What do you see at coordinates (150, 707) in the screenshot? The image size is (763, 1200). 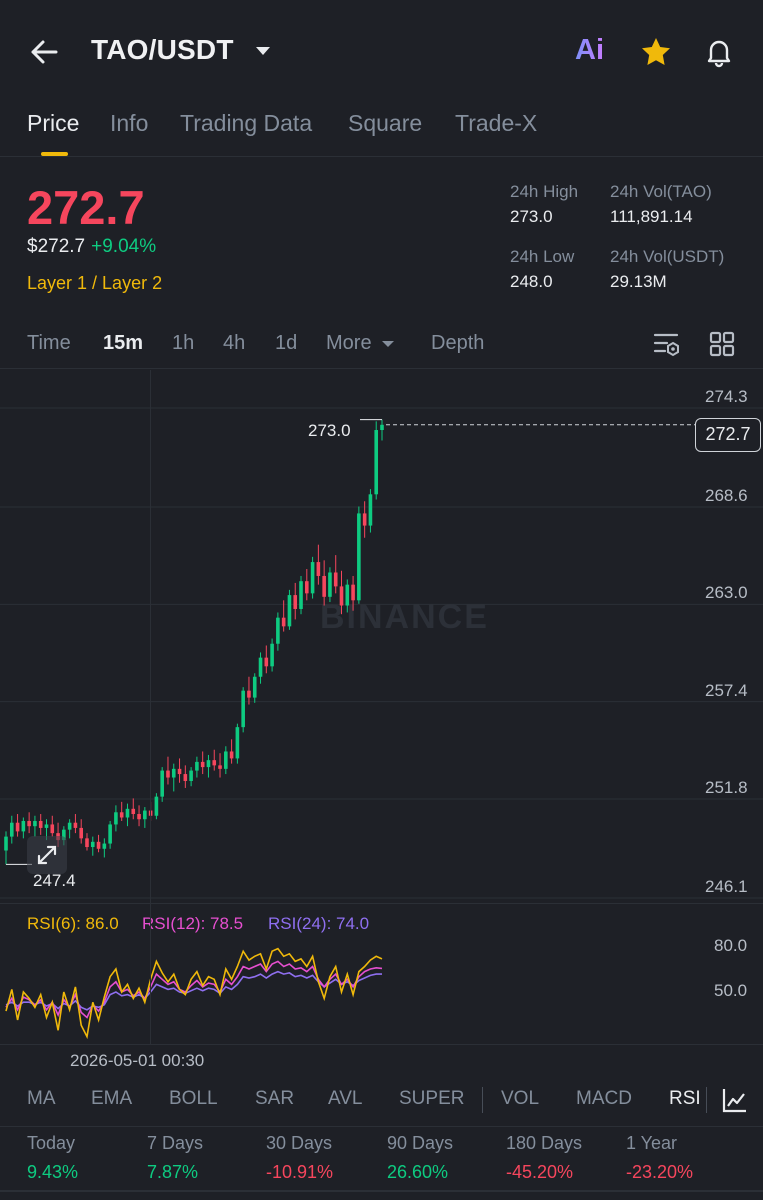 I see `time-grid-line` at bounding box center [150, 707].